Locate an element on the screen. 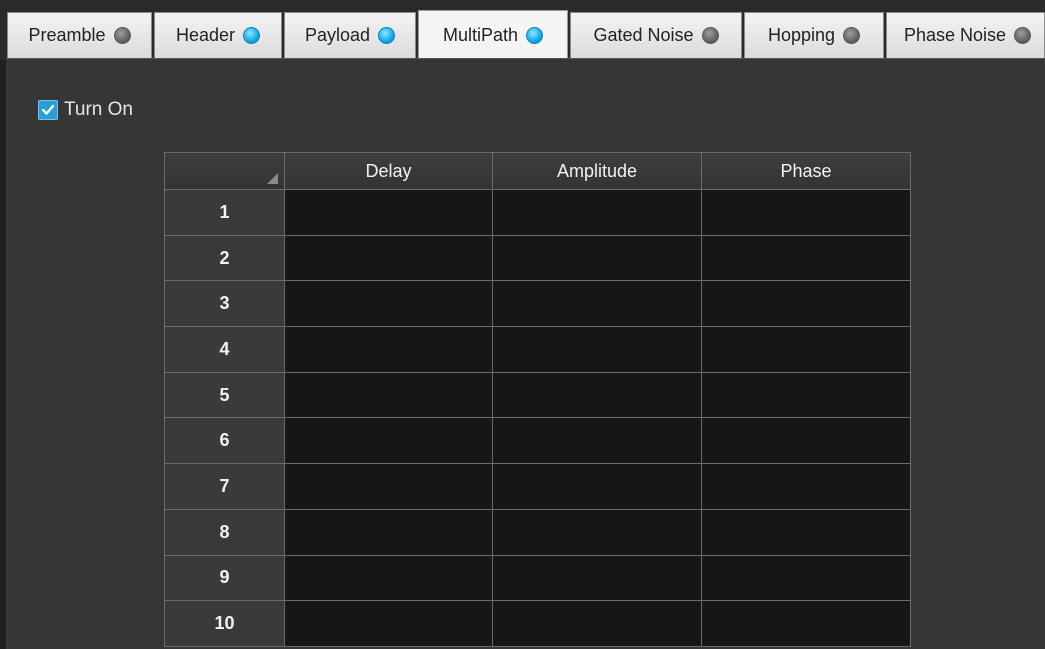 The width and height of the screenshot is (1045, 649). table-row: 1 is located at coordinates (537, 212).